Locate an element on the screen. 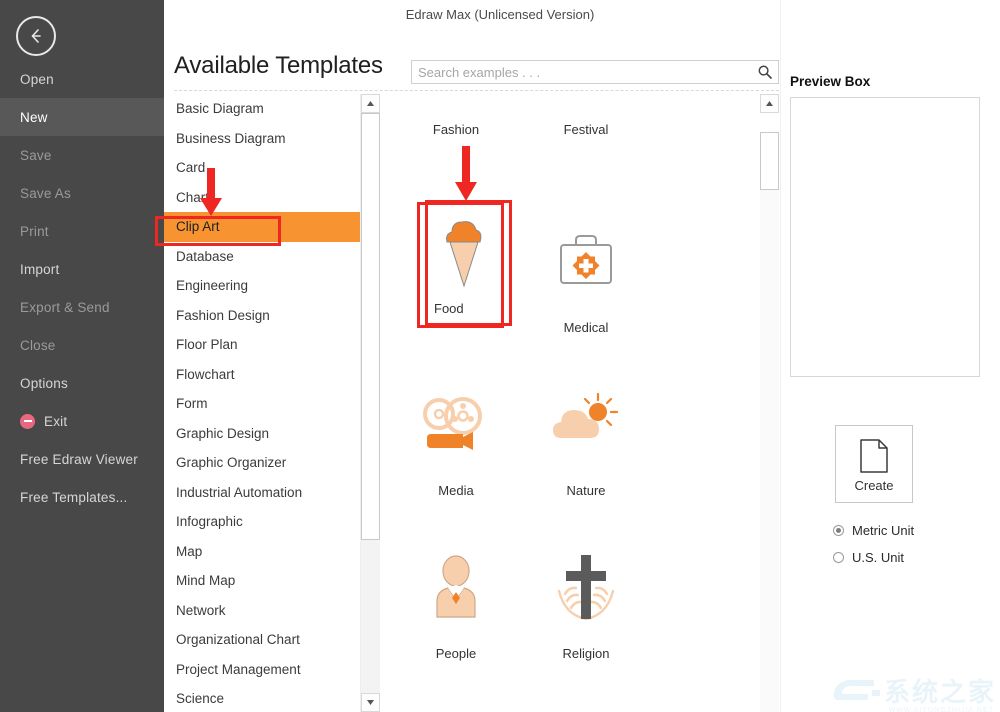 The height and width of the screenshot is (712, 1000). template-label: Festival is located at coordinates (586, 129).